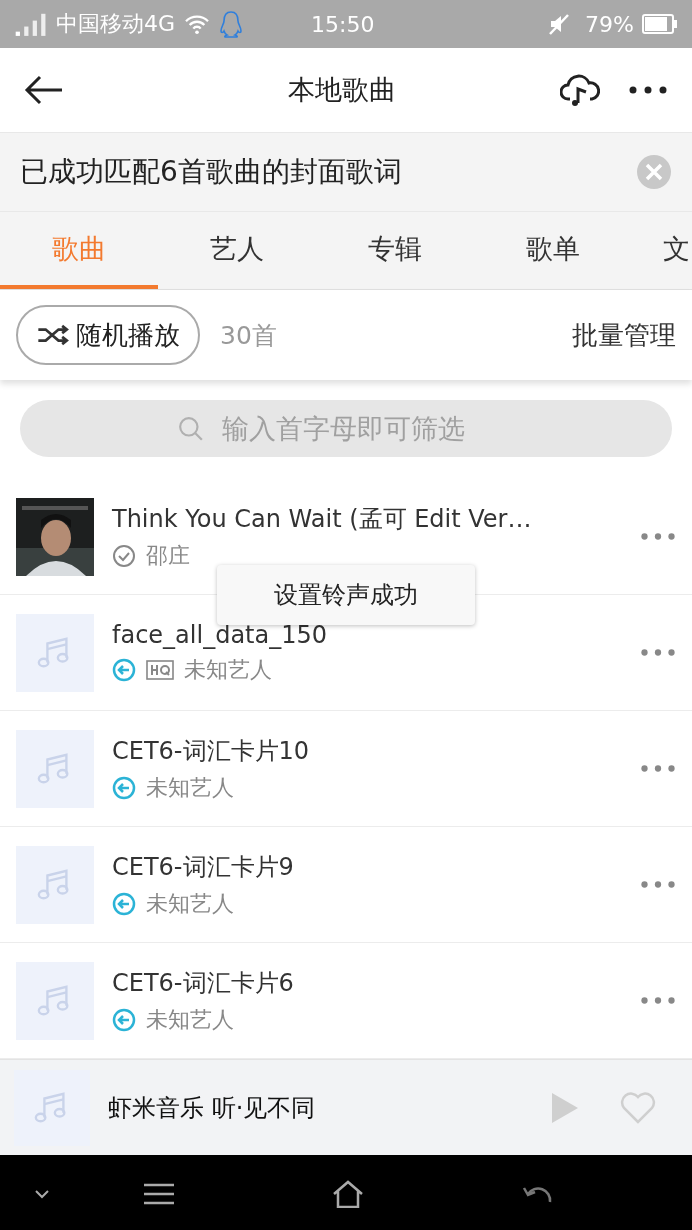  What do you see at coordinates (53, 335) in the screenshot?
I see `shuffle-icon` at bounding box center [53, 335].